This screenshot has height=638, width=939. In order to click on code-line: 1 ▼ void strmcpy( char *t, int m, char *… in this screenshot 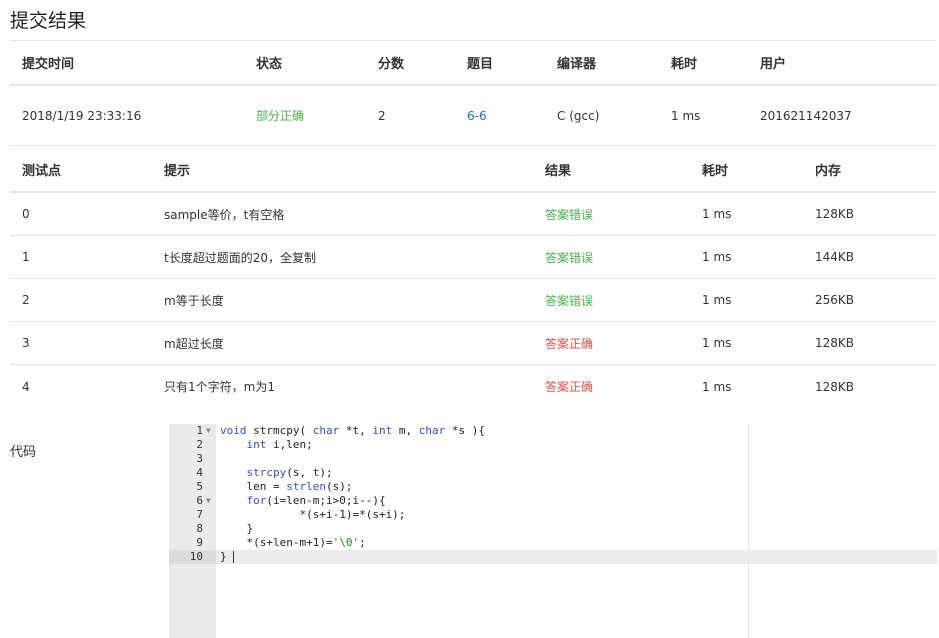, I will do `click(553, 431)`.